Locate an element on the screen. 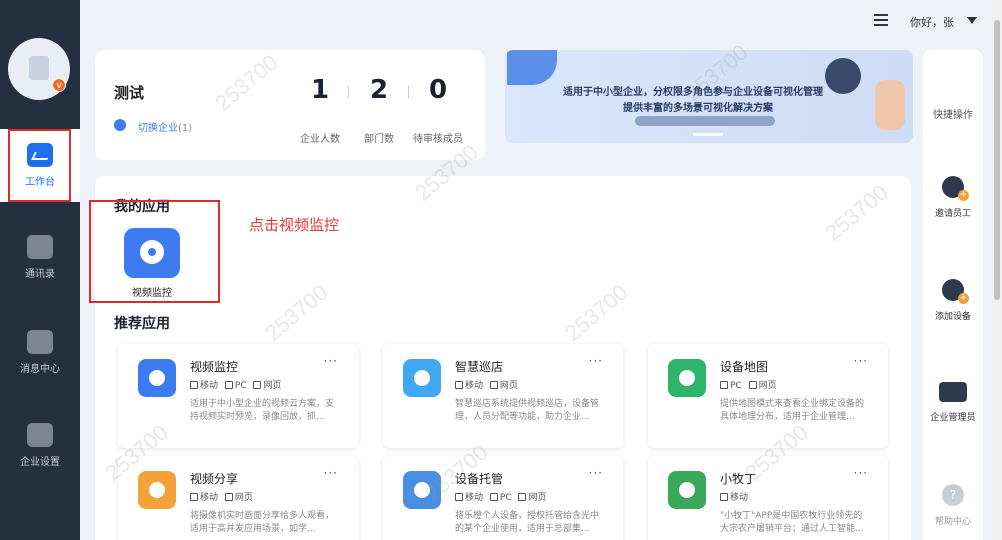 The height and width of the screenshot is (540, 1002). highlight-box-workbench is located at coordinates (39, 165).